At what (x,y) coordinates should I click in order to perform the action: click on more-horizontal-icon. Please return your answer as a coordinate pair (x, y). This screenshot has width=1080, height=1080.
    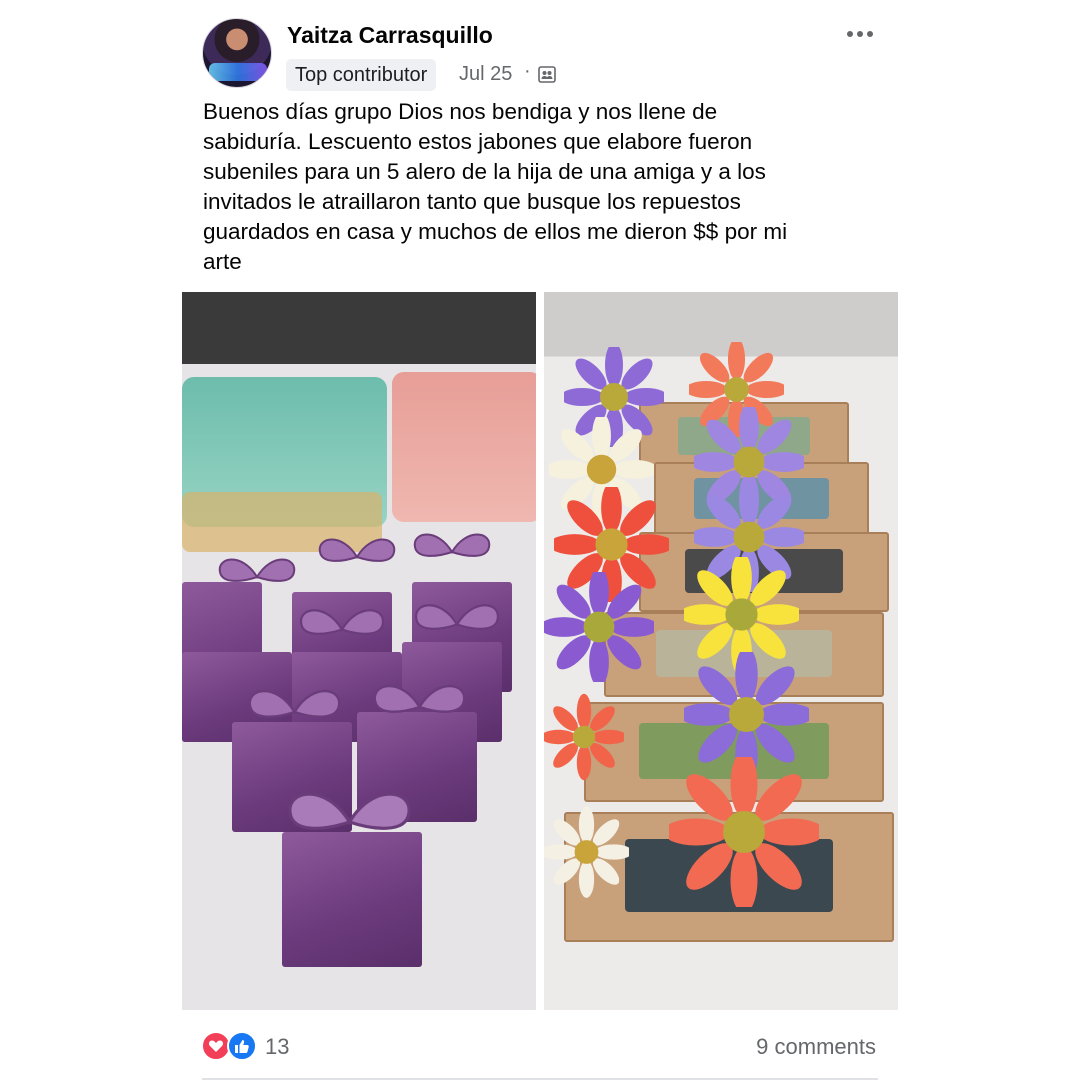
    Looking at the image, I should click on (860, 34).